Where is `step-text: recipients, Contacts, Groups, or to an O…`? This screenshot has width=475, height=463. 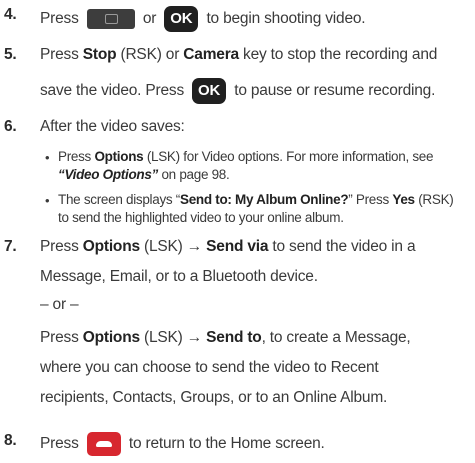
step-text: recipients, Contacts, Groups, or to an O… is located at coordinates (214, 397).